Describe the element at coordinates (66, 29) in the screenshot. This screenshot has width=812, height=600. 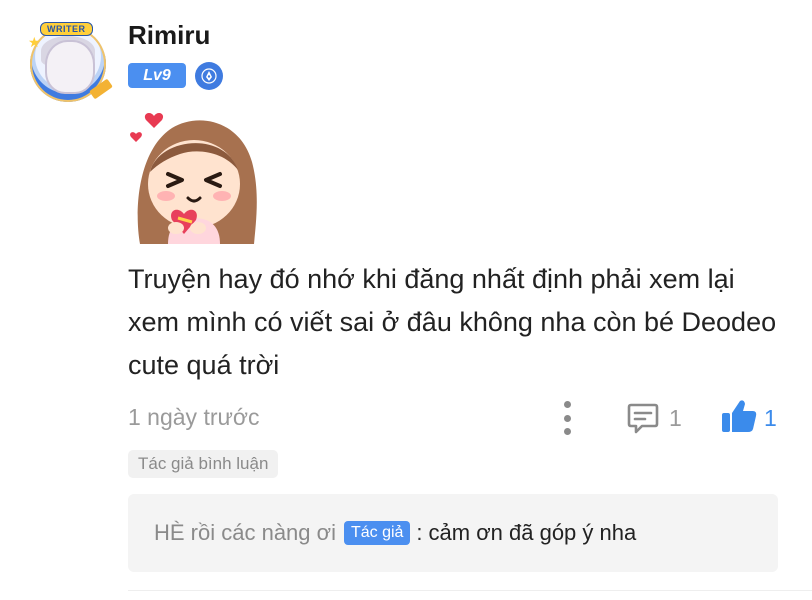
I see `avatar-writer-badge: WRITER` at that location.